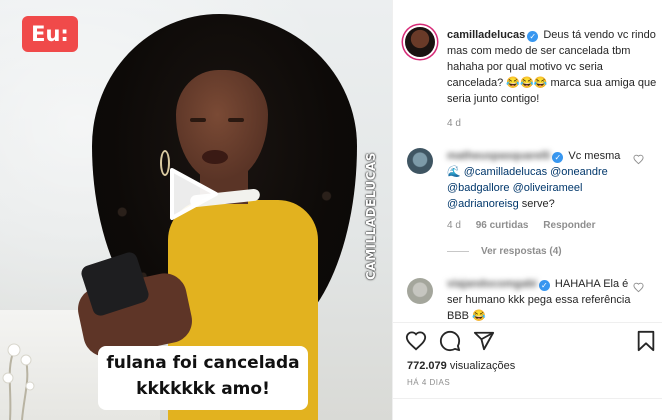  What do you see at coordinates (646, 341) in the screenshot?
I see `bookmark-icon` at bounding box center [646, 341].